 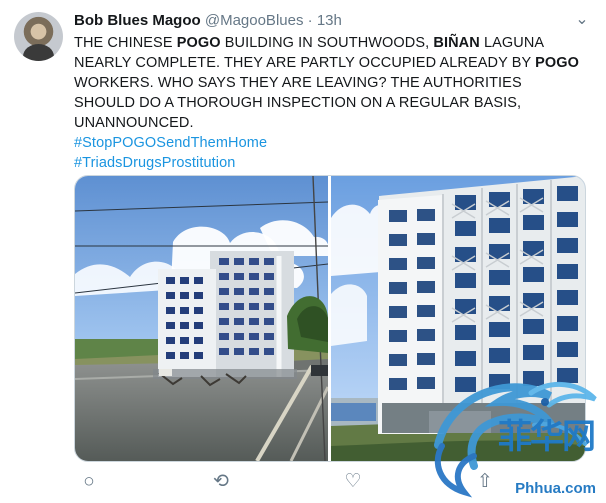 I want to click on hashtag-stop-pogo: #StopPOGOSendThemHome, so click(x=329, y=143).